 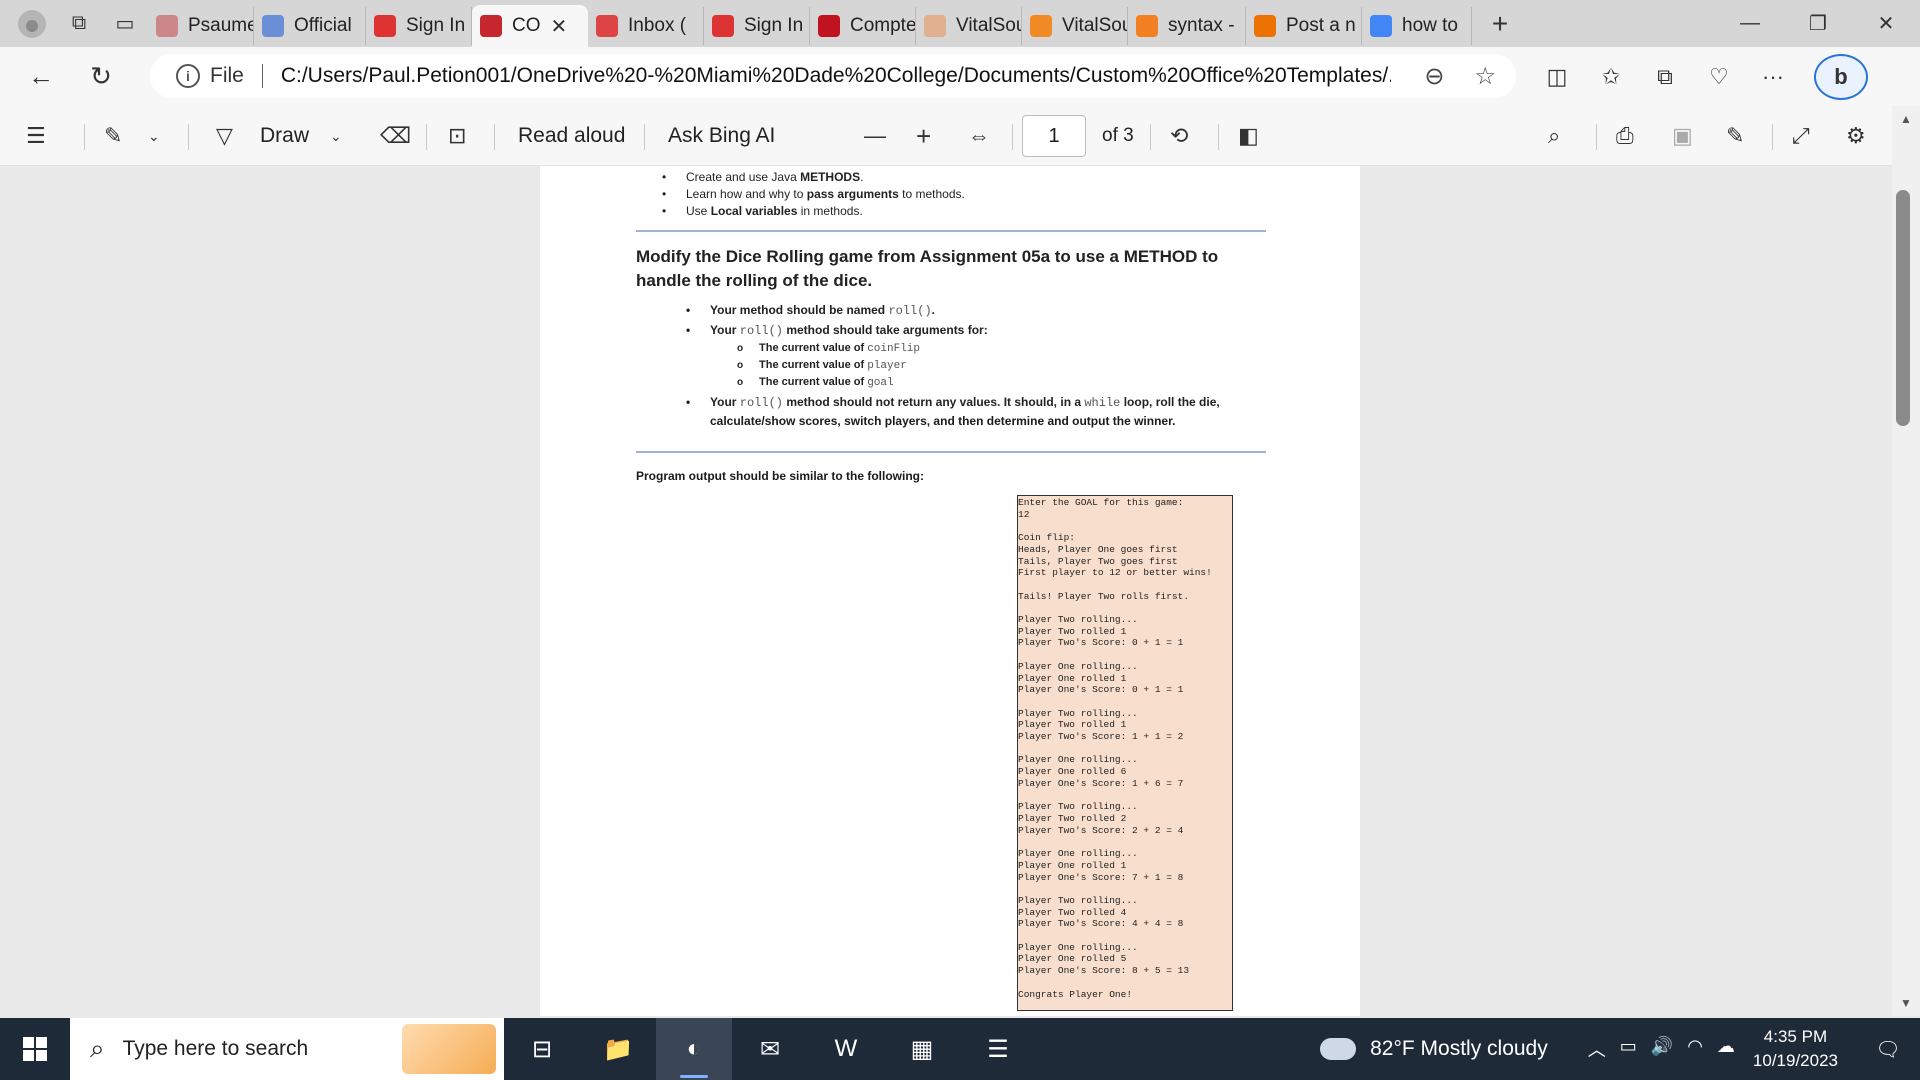 What do you see at coordinates (1750, 23) in the screenshot?
I see `minimize-button: —` at bounding box center [1750, 23].